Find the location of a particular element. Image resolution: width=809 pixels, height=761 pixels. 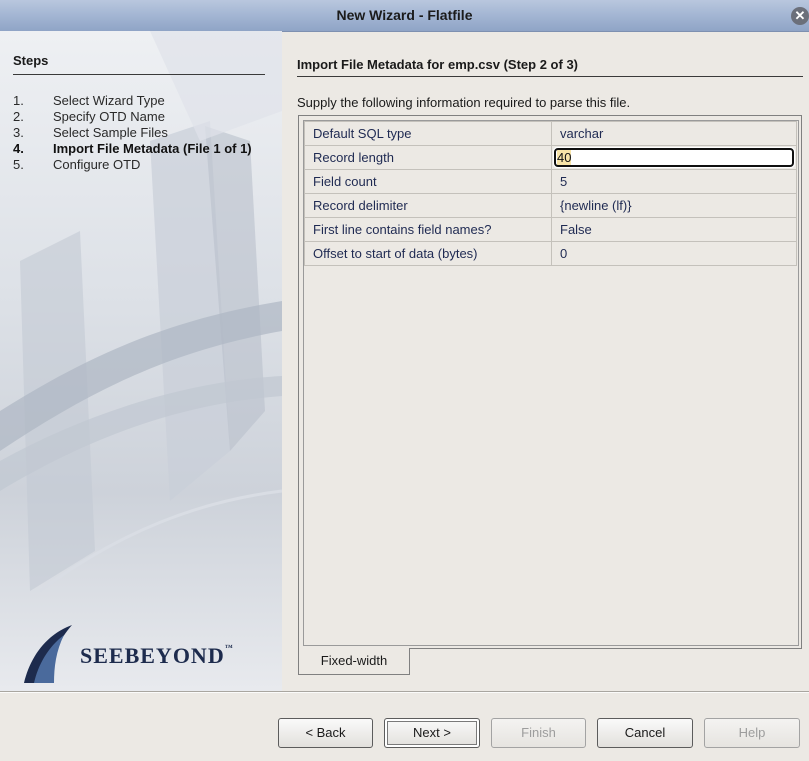

record-length-input is located at coordinates (674, 157).